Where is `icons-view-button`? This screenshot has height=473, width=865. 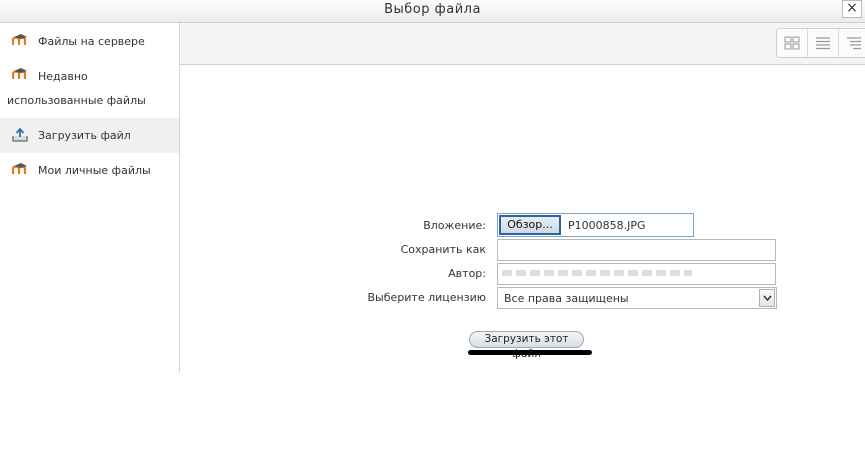
icons-view-button is located at coordinates (792, 43).